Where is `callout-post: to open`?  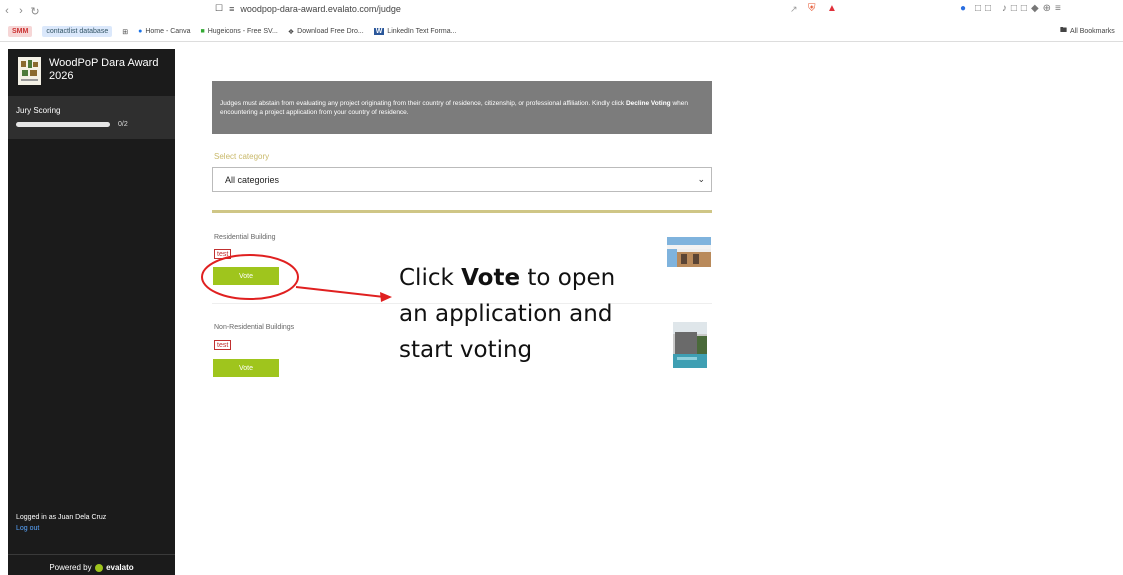 callout-post: to open is located at coordinates (571, 278).